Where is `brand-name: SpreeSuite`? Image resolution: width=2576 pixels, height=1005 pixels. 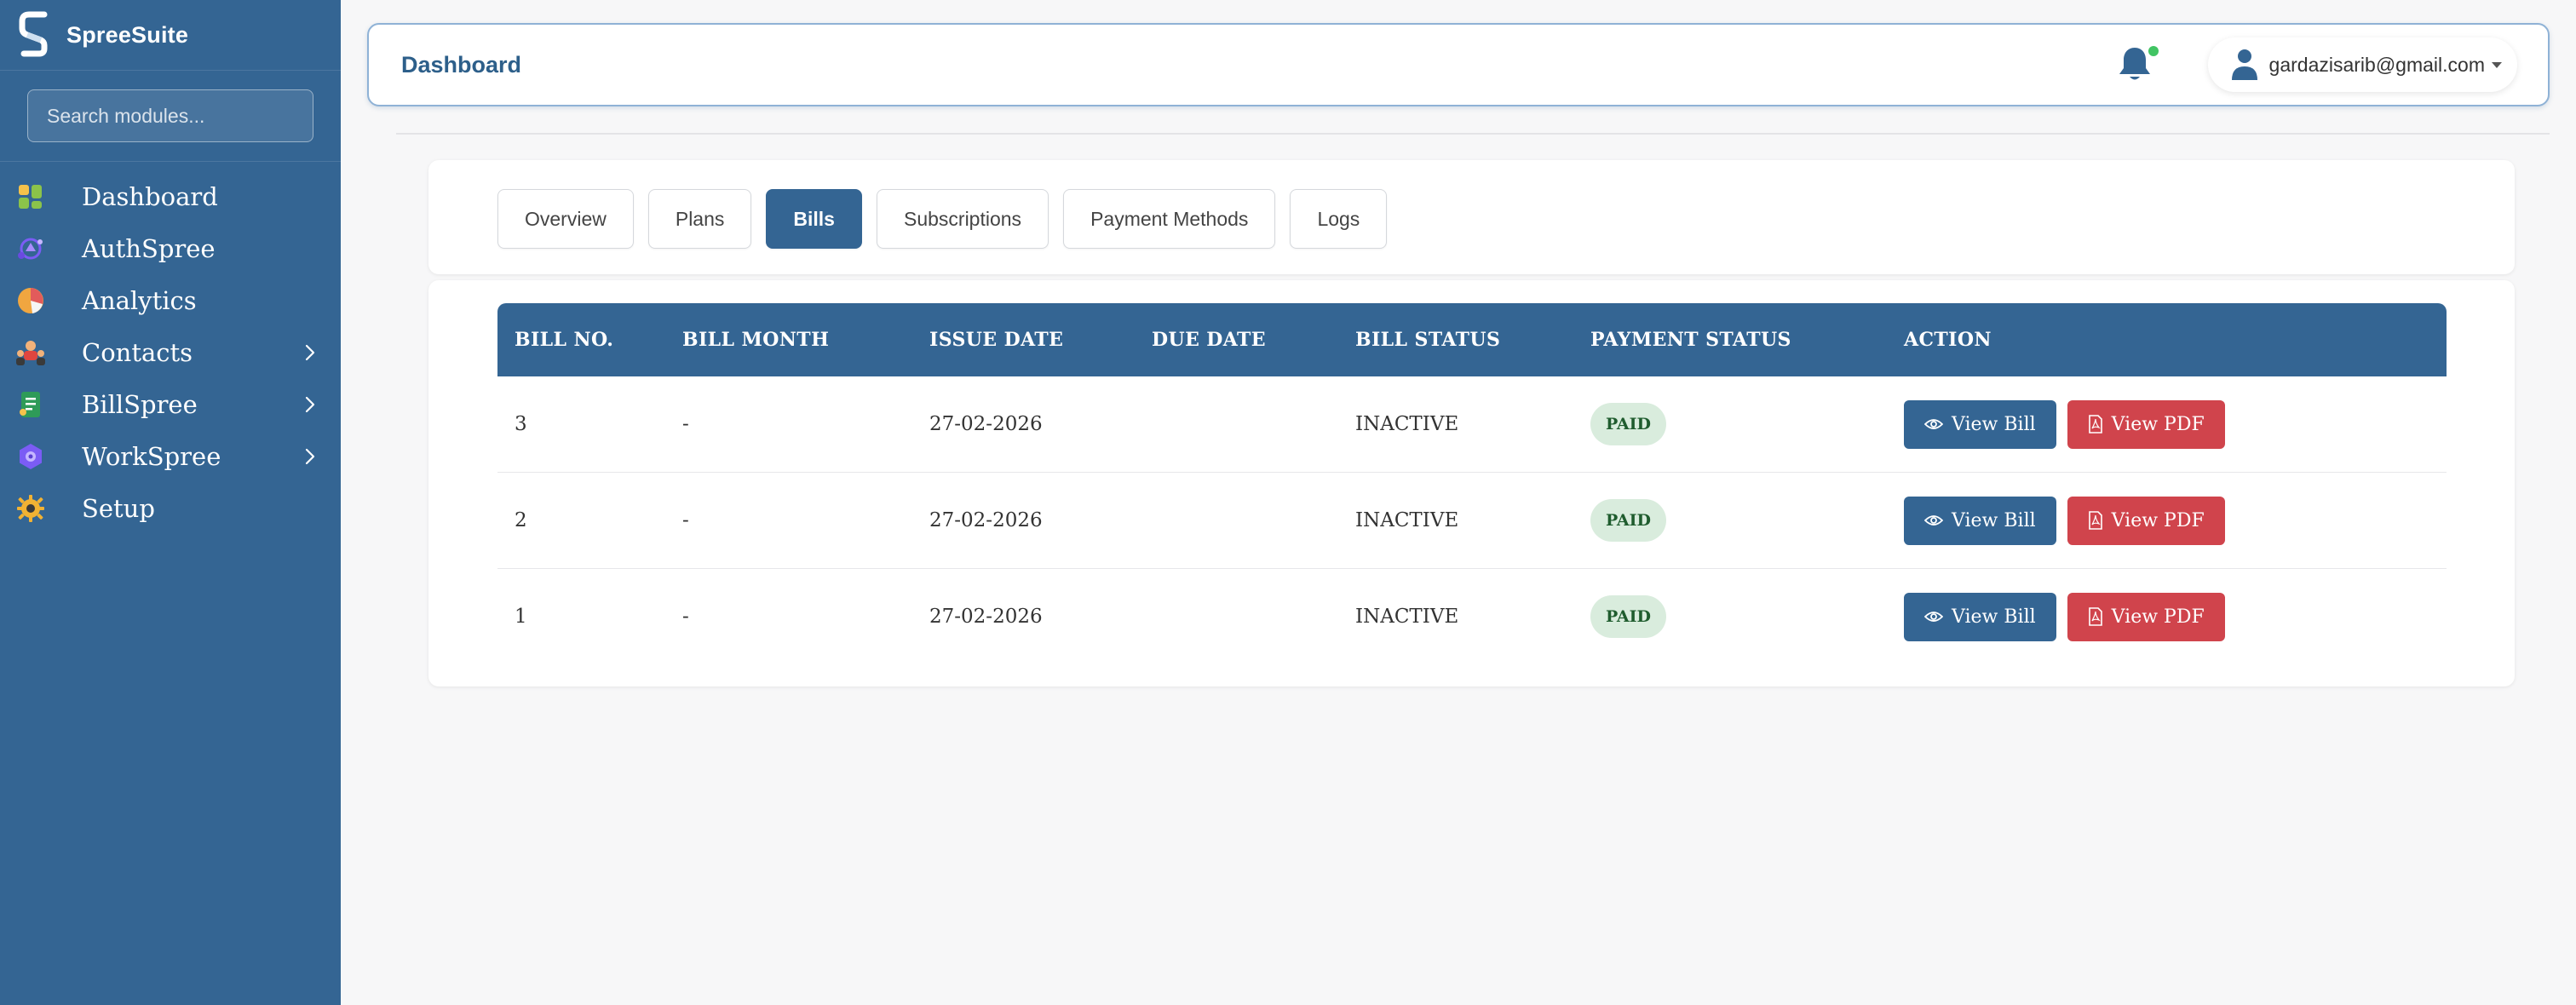 brand-name: SpreeSuite is located at coordinates (128, 34).